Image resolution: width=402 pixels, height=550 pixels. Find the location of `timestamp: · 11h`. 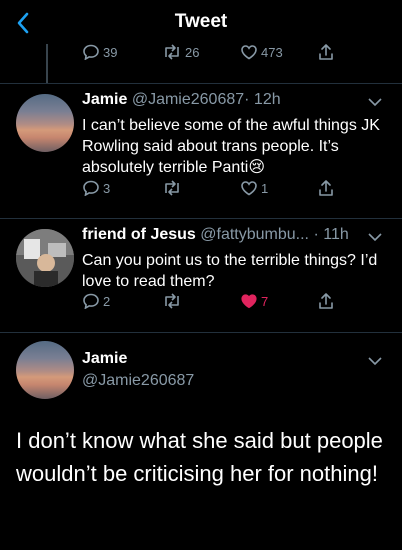

timestamp: · 11h is located at coordinates (331, 234).